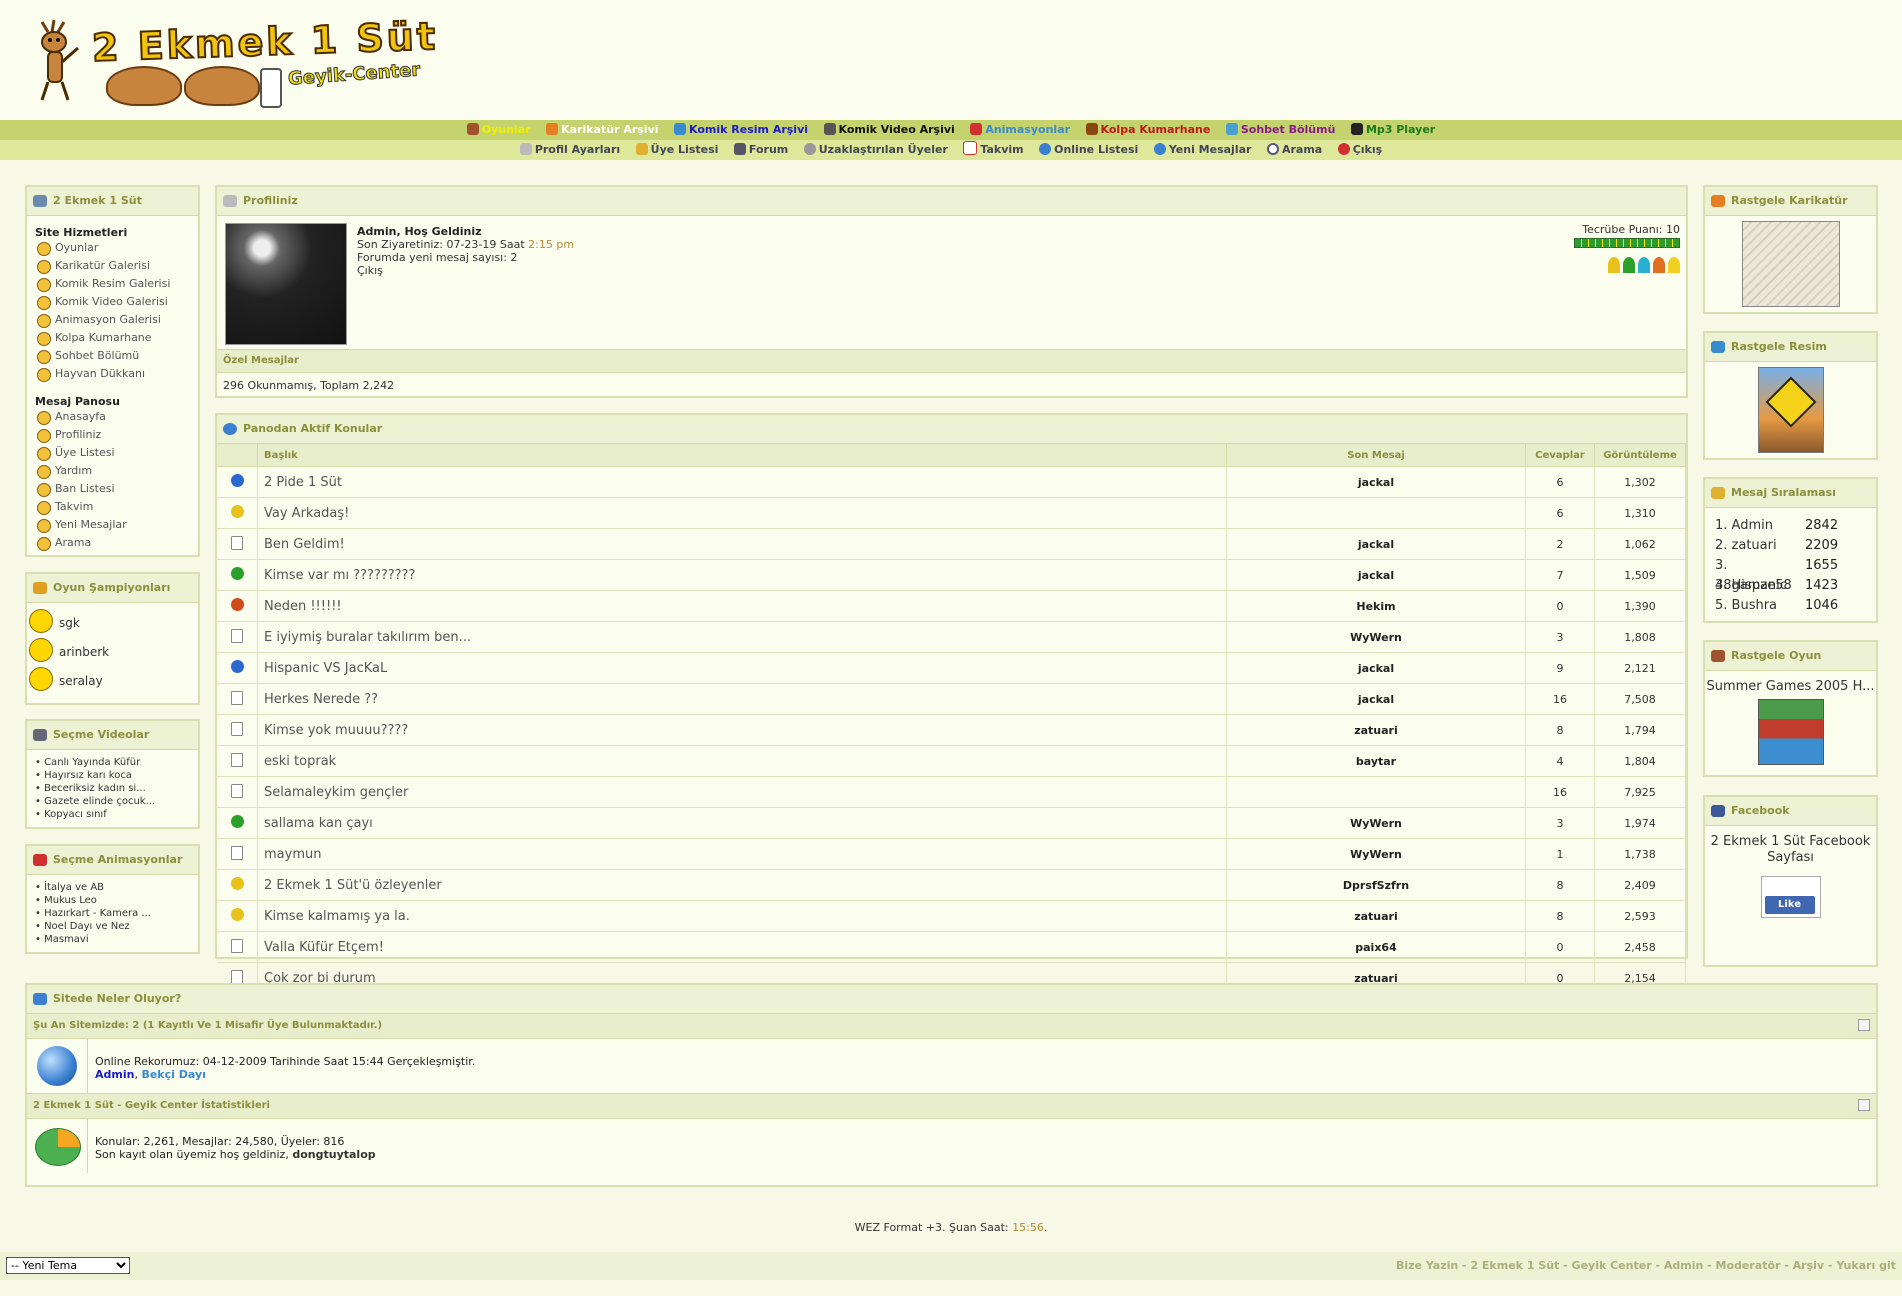 The image size is (1902, 1296). I want to click on topic-last-poster: baytar, so click(1376, 761).